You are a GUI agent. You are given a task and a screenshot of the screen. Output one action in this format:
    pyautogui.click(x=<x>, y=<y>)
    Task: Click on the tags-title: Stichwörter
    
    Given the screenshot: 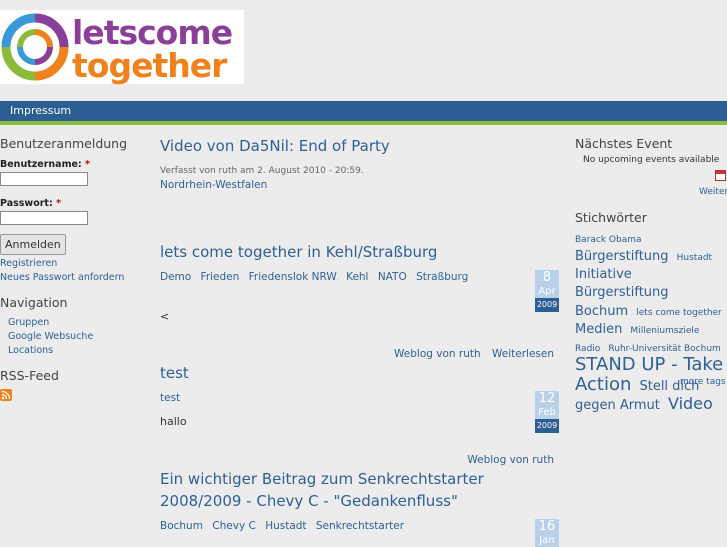 What is the action you would take?
    pyautogui.click(x=611, y=217)
    